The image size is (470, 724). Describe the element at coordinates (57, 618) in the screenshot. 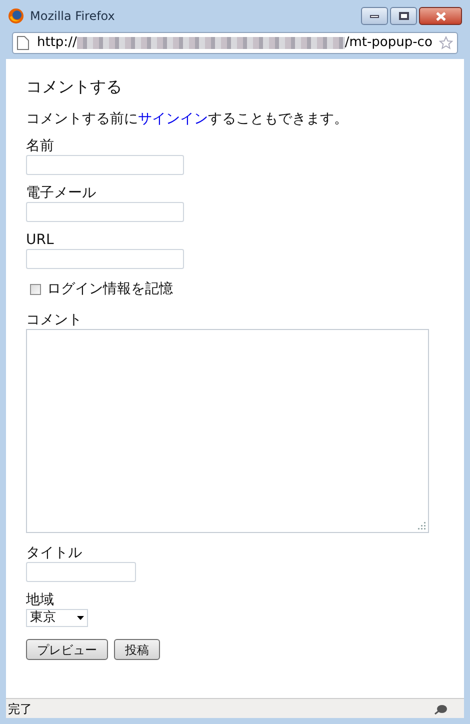

I see `region-select: 東京` at that location.